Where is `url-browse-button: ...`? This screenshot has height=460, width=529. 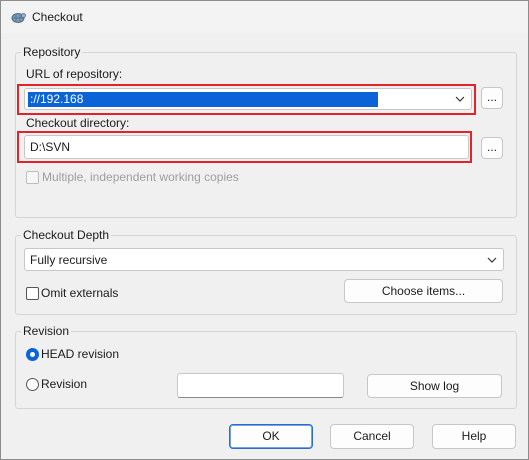 url-browse-button: ... is located at coordinates (492, 98).